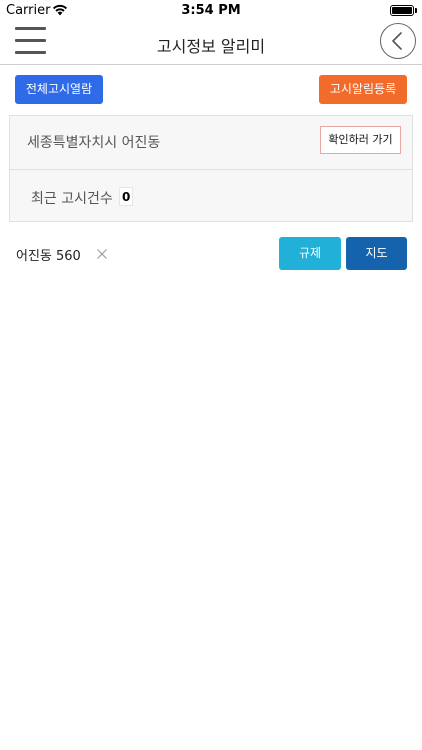  Describe the element at coordinates (310, 253) in the screenshot. I see `regulation-button: 규제` at that location.